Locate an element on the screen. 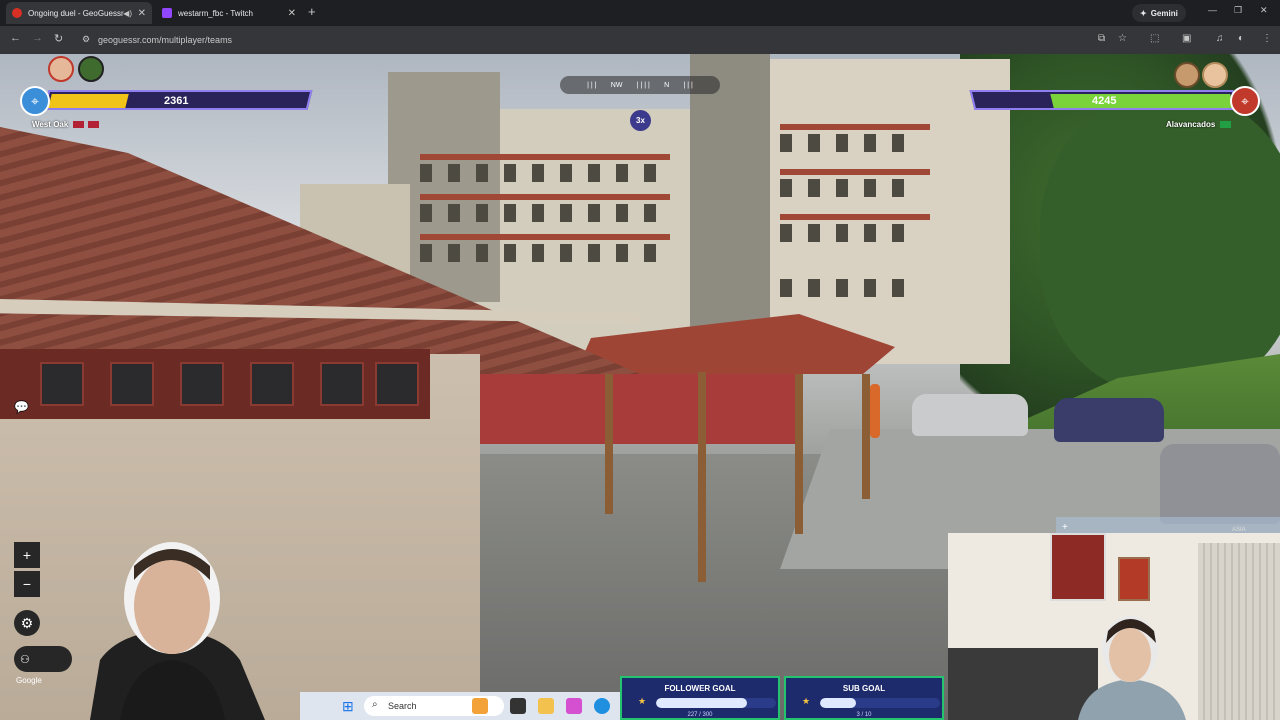 The height and width of the screenshot is (720, 1280). sub-goal-widget: SUB GOAL ★ 3 / 10 is located at coordinates (864, 698).